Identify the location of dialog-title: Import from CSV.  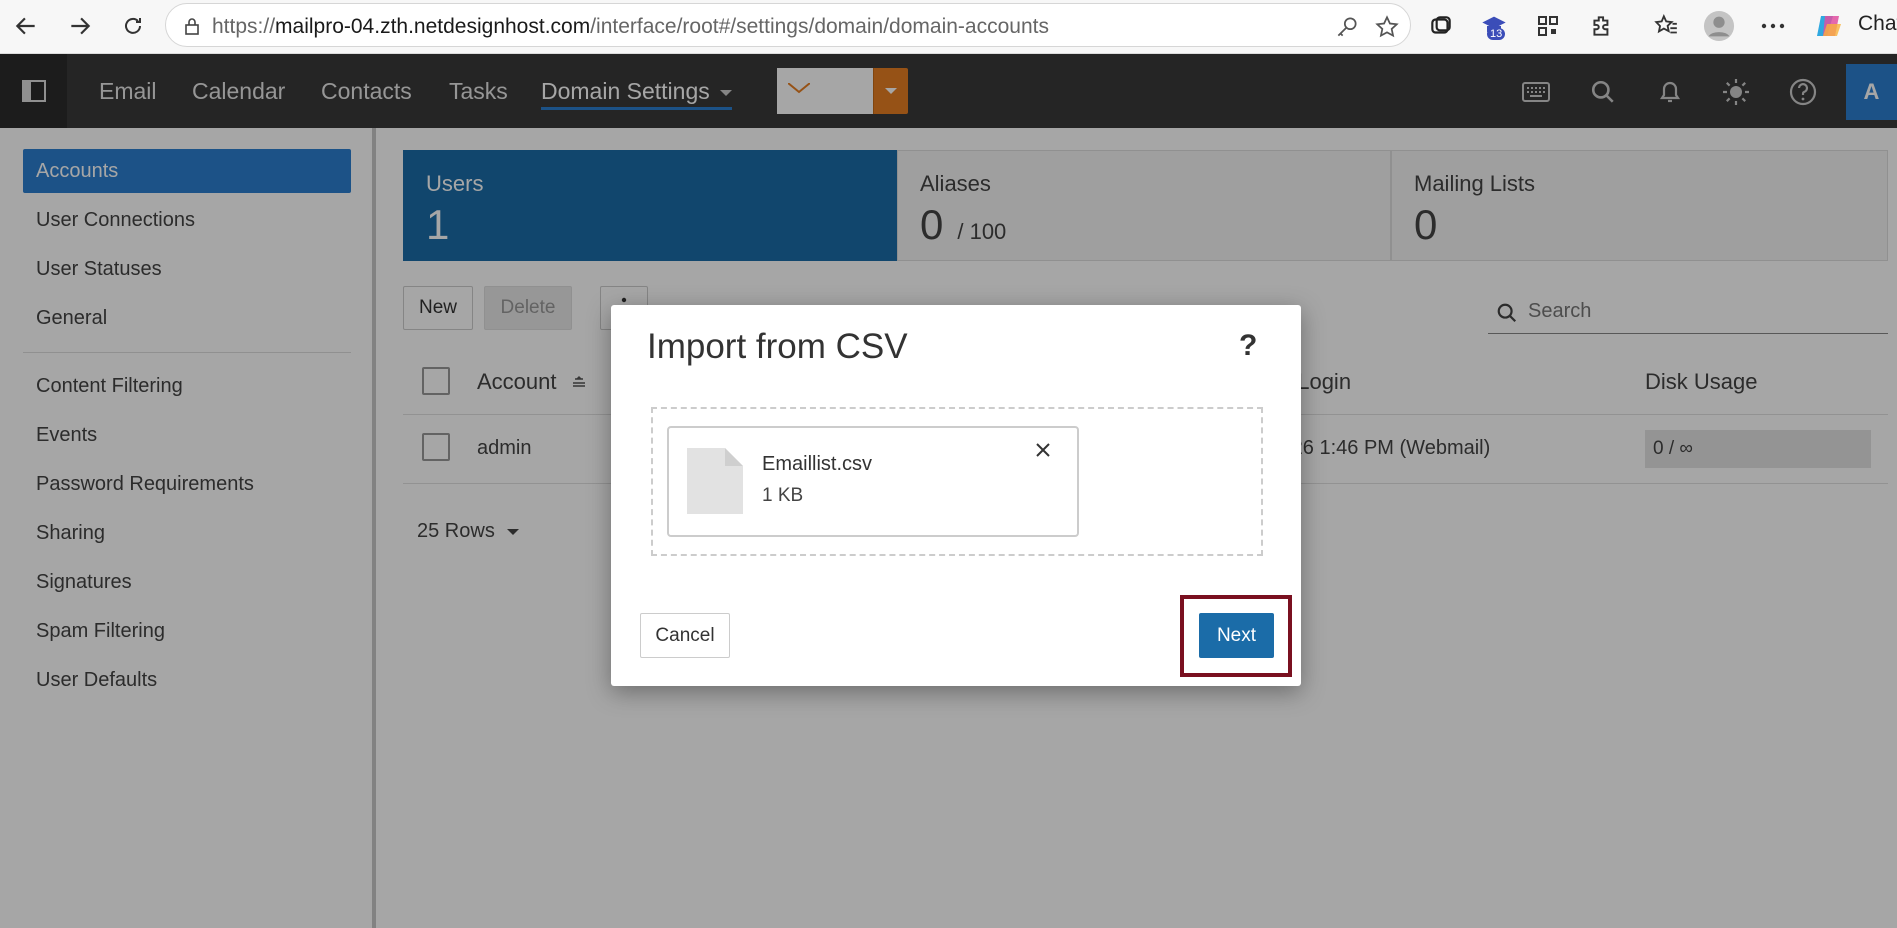
(777, 346).